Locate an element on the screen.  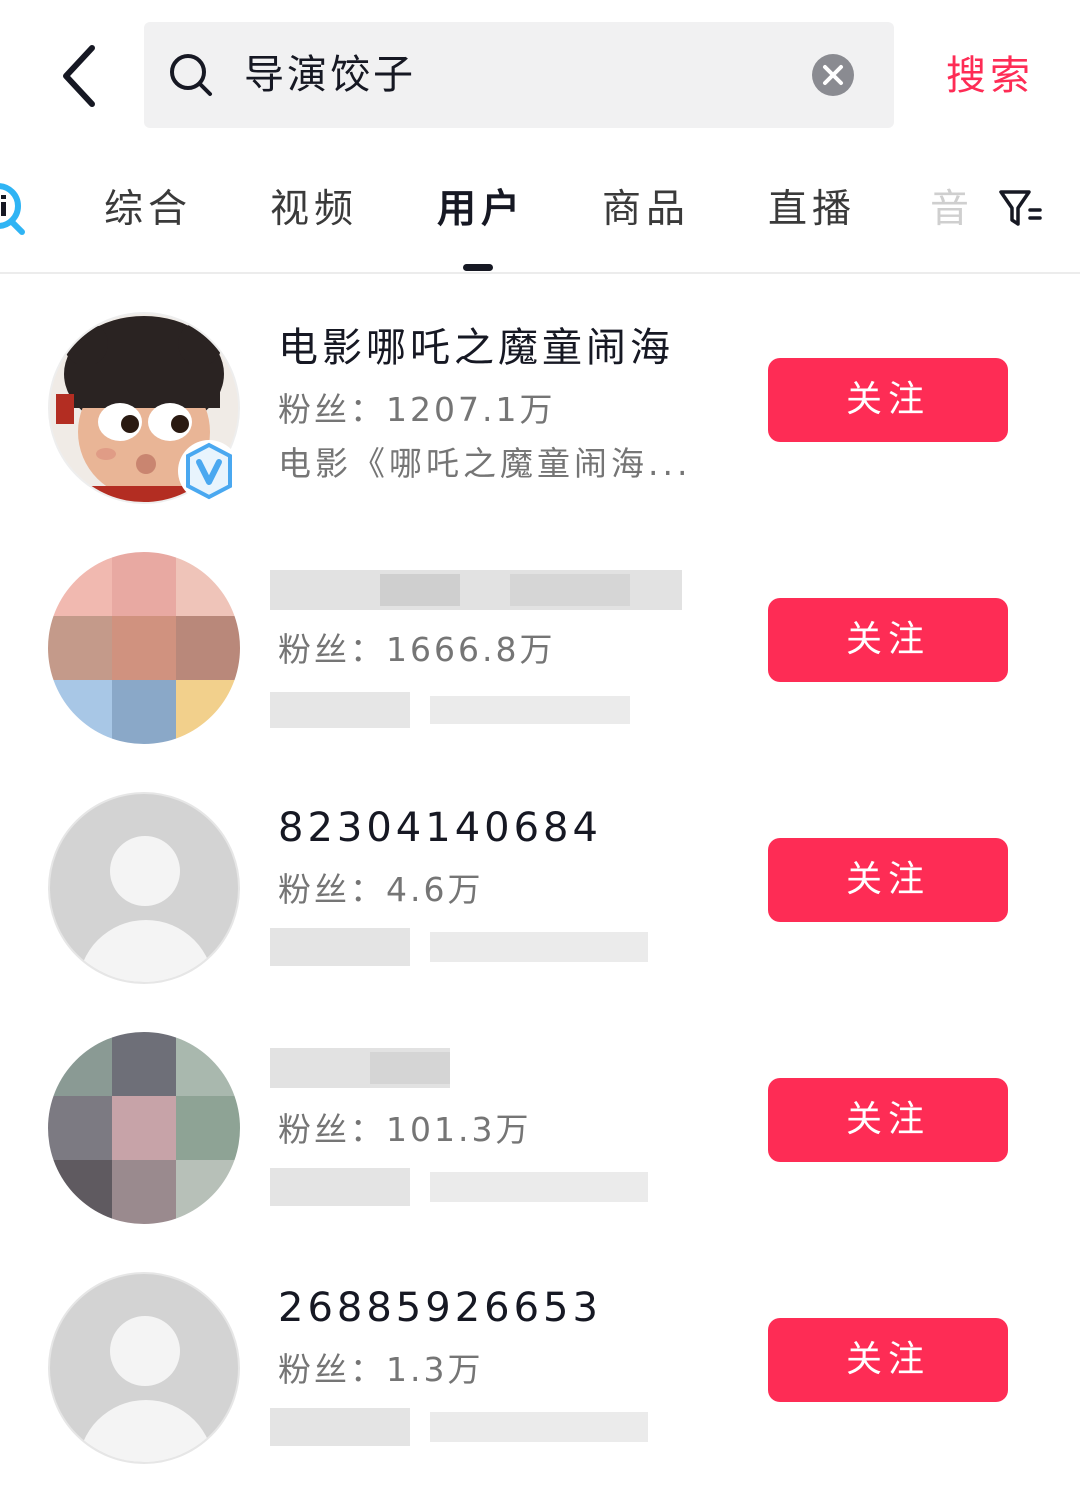
user-name: 26885926653 is located at coordinates (440, 1308).